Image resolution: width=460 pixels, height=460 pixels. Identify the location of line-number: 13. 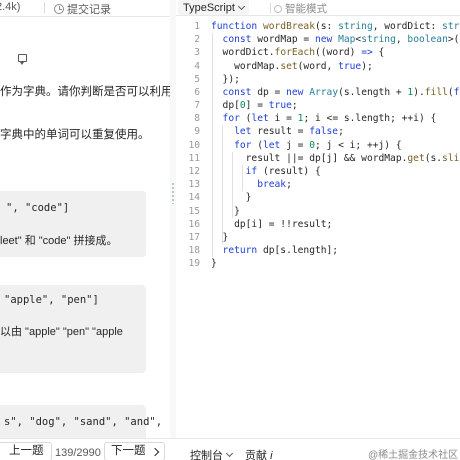
(194, 185).